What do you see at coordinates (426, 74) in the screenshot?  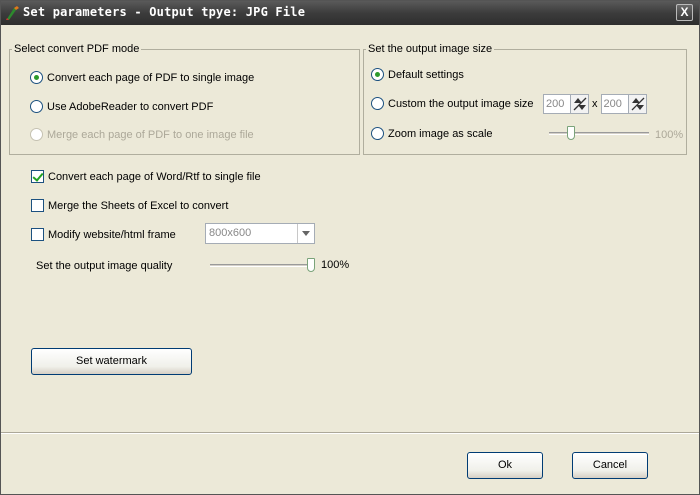 I see `size-option-label: Default settings` at bounding box center [426, 74].